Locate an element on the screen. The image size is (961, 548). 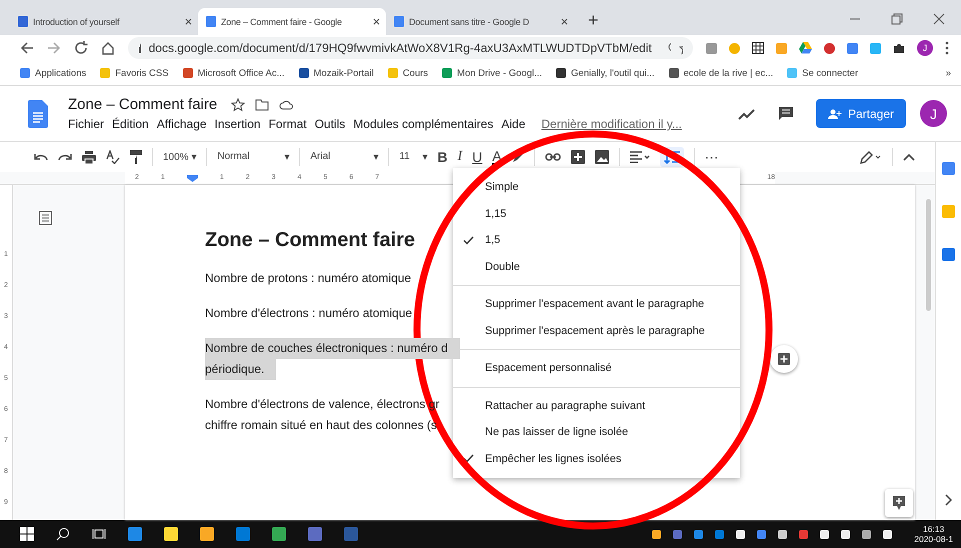
trend-icon is located at coordinates (747, 114).